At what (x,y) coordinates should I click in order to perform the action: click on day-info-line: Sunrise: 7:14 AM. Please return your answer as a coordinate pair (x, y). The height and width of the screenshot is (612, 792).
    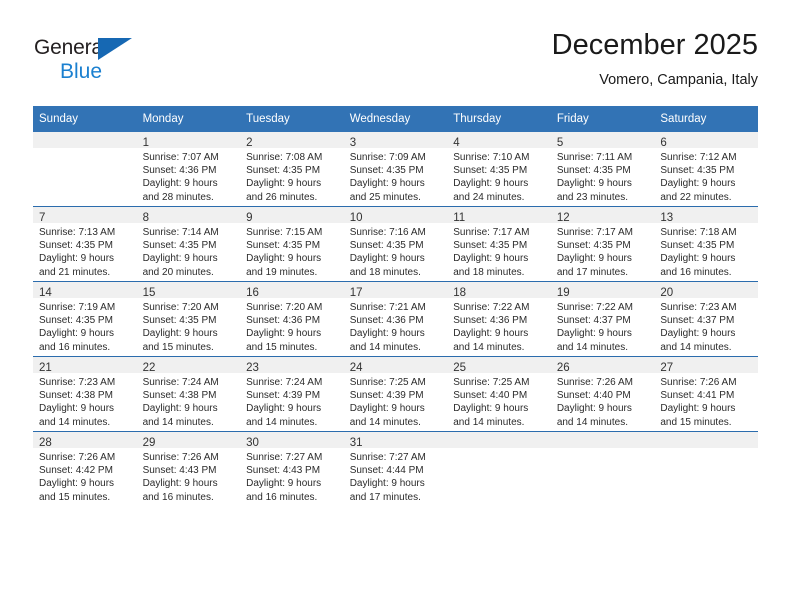
    Looking at the image, I should click on (180, 232).